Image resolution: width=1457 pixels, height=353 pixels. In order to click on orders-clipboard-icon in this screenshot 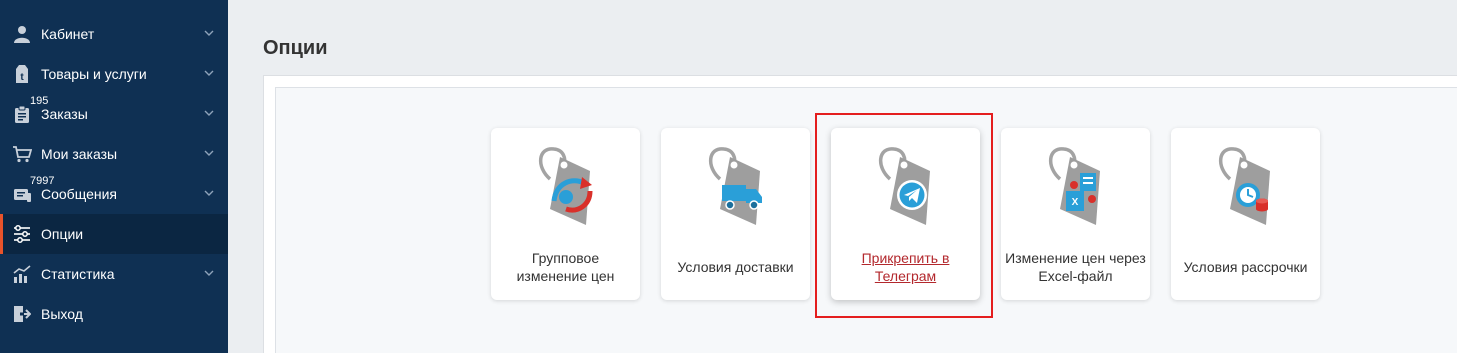, I will do `click(22, 114)`.